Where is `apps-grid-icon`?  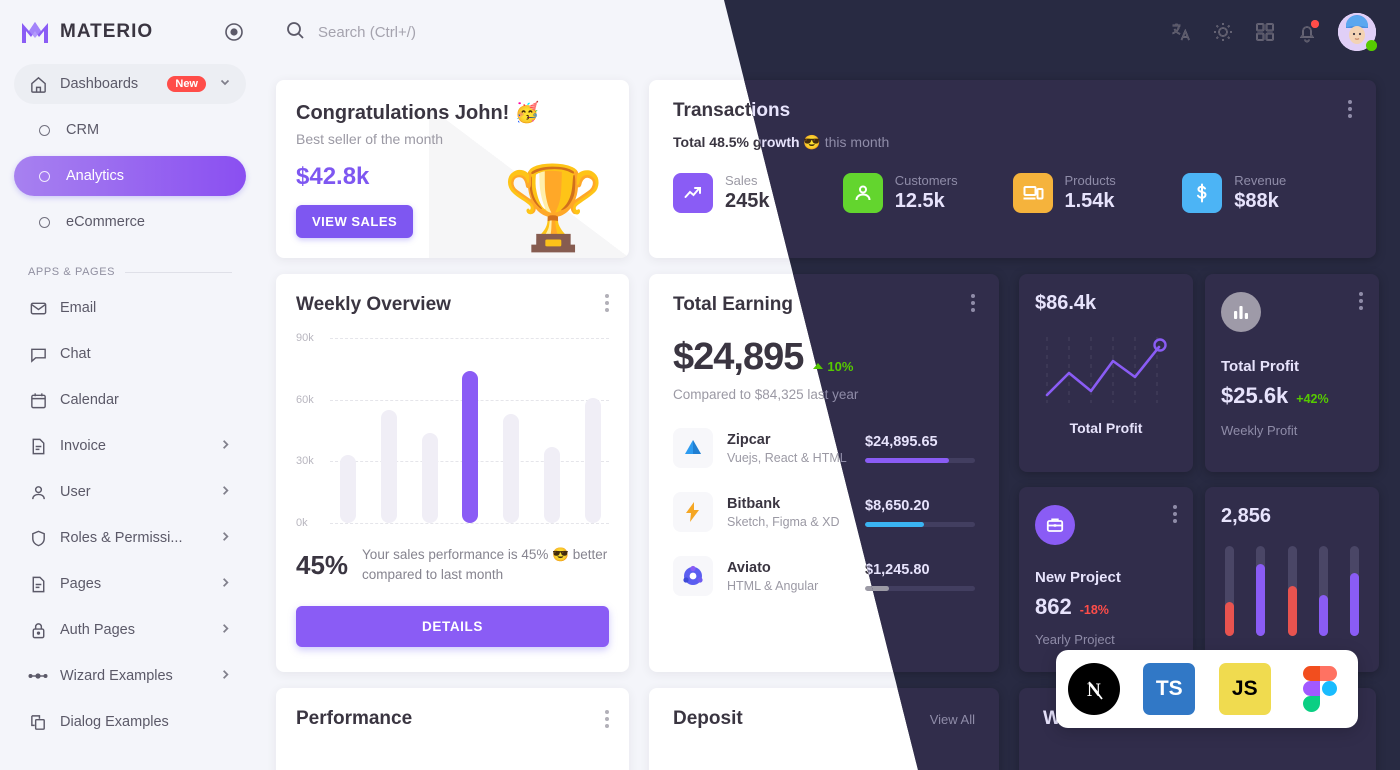
apps-grid-icon is located at coordinates (1265, 32).